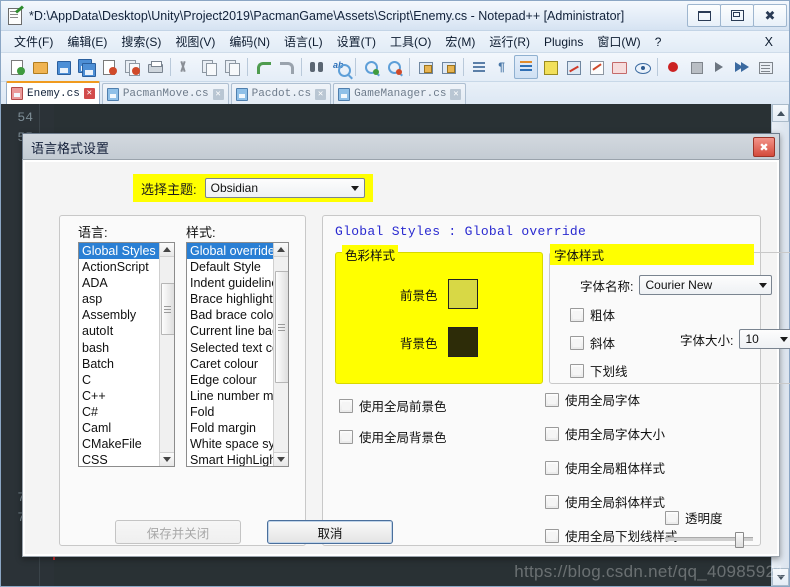  Describe the element at coordinates (709, 540) in the screenshot. I see `transparency-slider` at that location.